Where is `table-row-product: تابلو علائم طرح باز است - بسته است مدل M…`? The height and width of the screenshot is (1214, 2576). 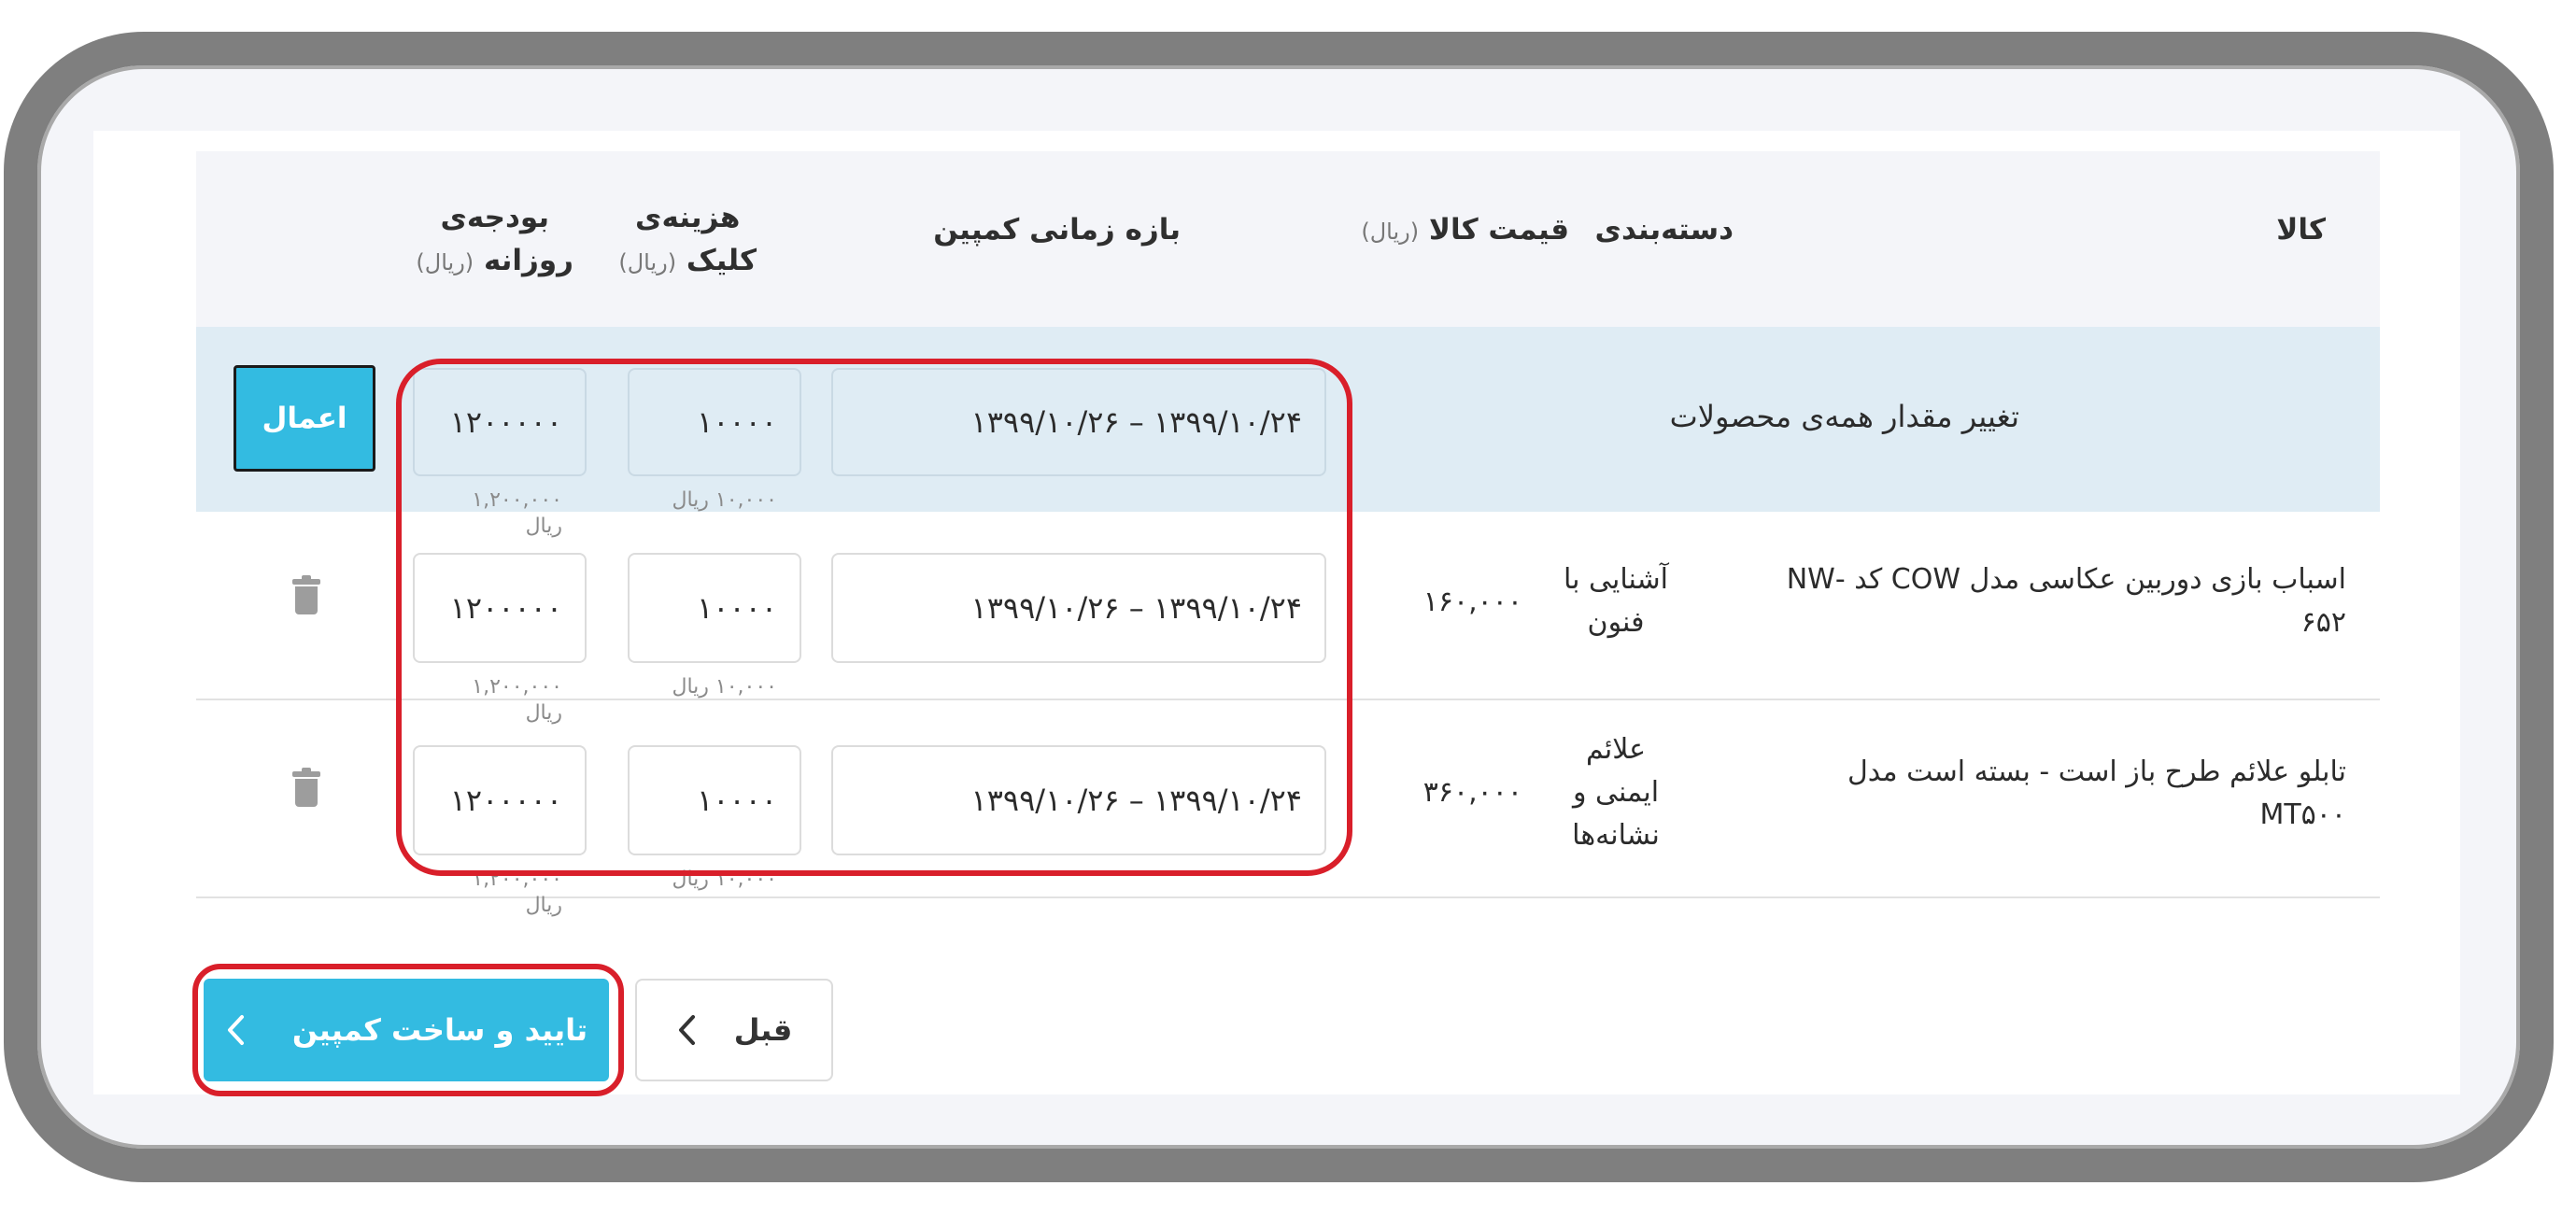 table-row-product: تابلو علائم طرح باز است - بسته است مدل M… is located at coordinates (2028, 794).